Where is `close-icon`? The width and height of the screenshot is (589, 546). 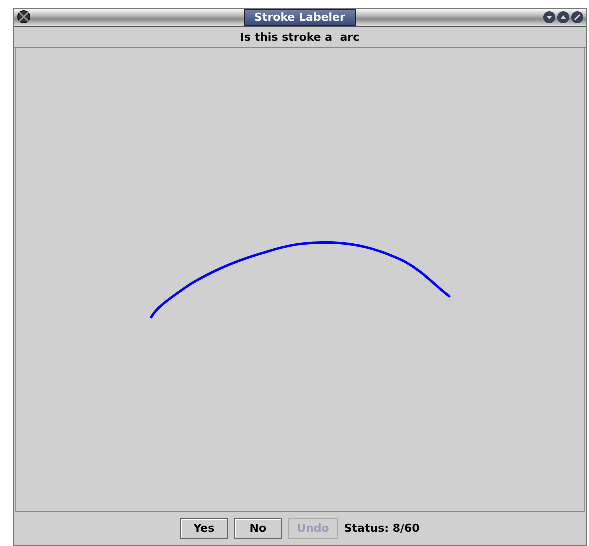 close-icon is located at coordinates (577, 17).